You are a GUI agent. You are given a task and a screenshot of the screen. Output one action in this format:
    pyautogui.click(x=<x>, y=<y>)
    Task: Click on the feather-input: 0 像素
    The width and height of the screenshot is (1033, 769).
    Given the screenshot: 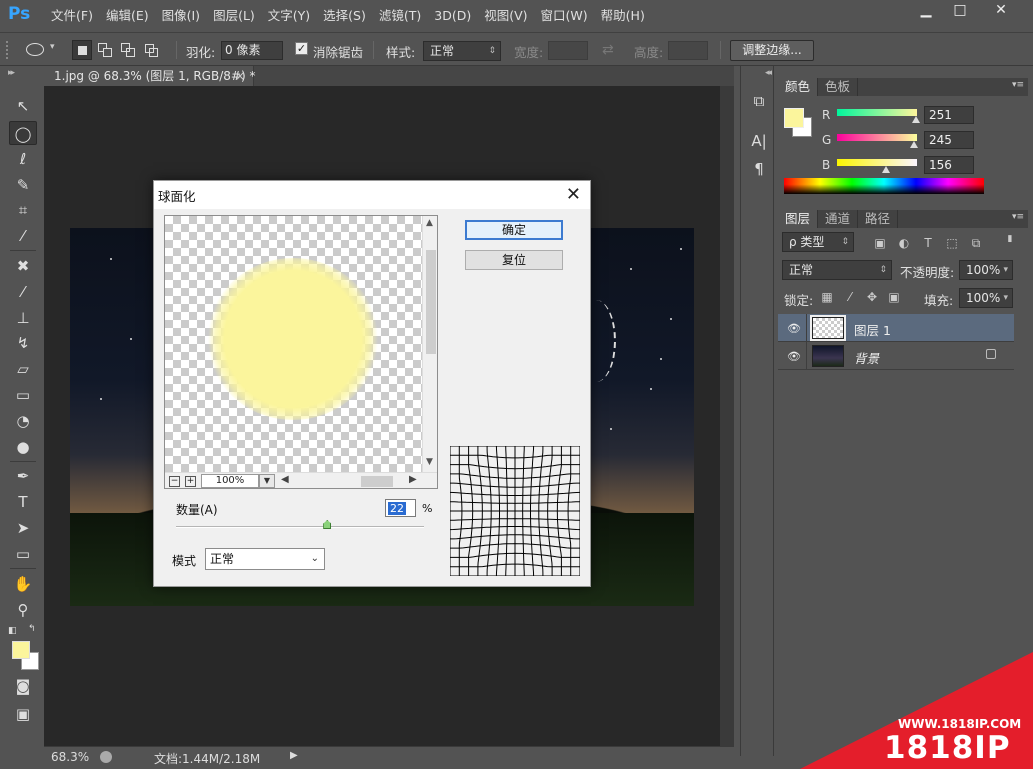 What is the action you would take?
    pyautogui.click(x=252, y=50)
    